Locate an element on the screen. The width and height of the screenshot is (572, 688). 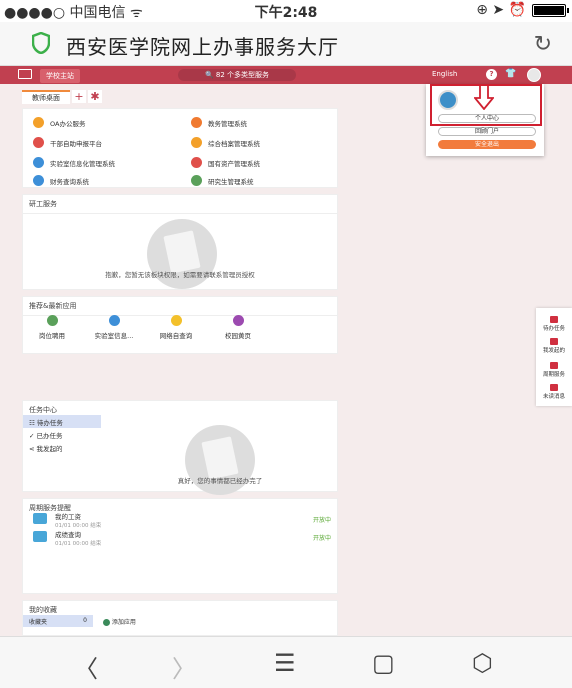
tab-teacher-desk: 教师桌面 is located at coordinates (46, 97).